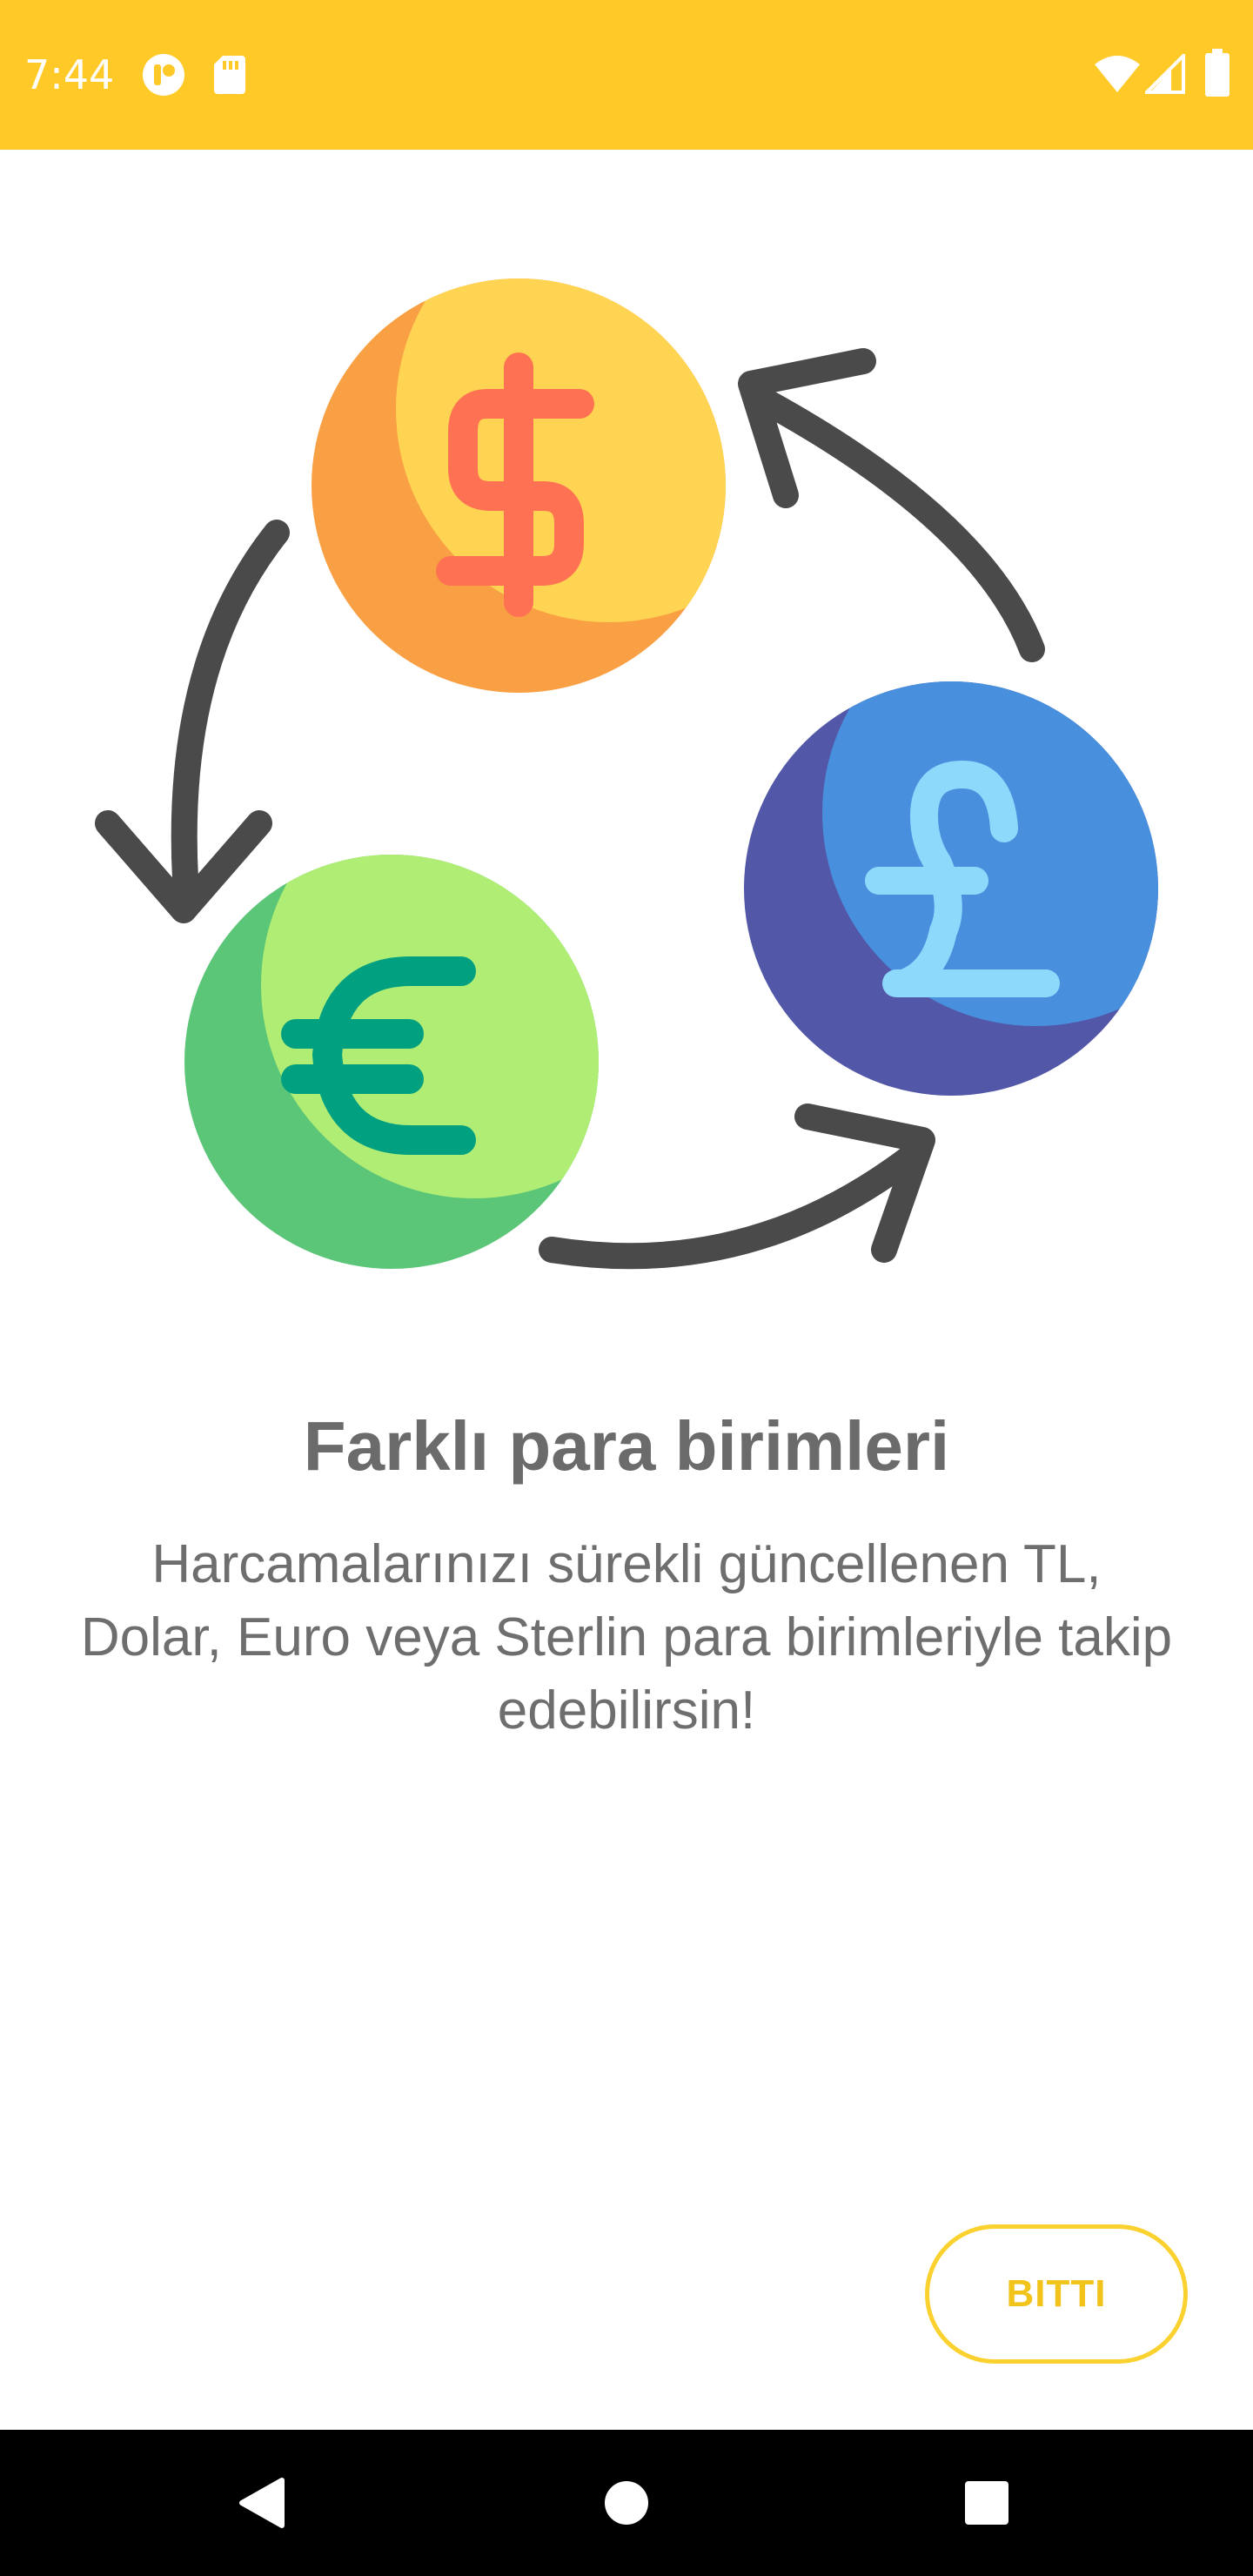 This screenshot has width=1253, height=2576. Describe the element at coordinates (261, 2502) in the screenshot. I see `back-icon` at that location.